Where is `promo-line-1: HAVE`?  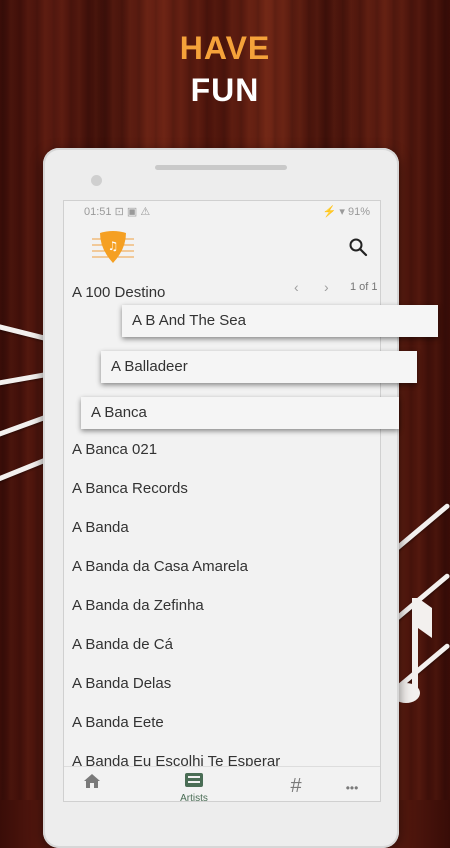 promo-line-1: HAVE is located at coordinates (225, 48).